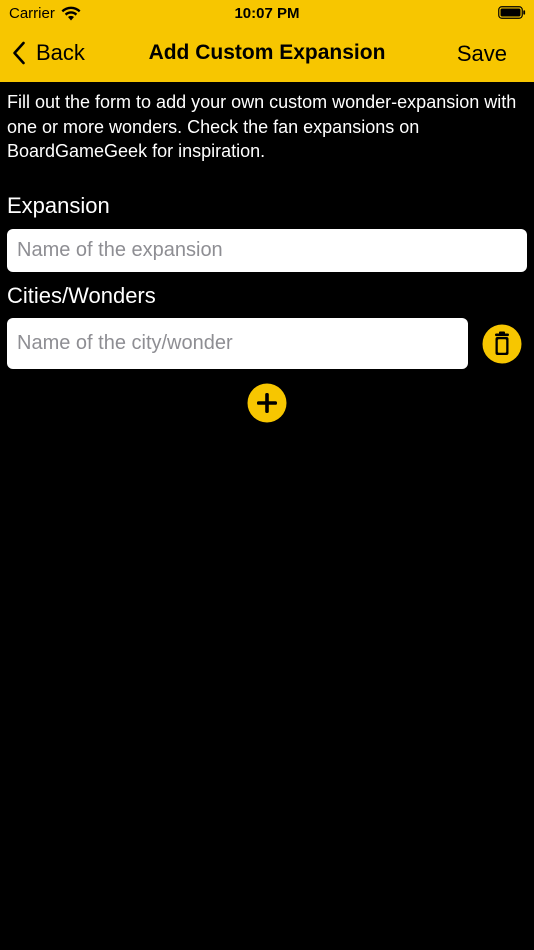 This screenshot has height=950, width=534. What do you see at coordinates (81, 295) in the screenshot?
I see `wonders-label: Cities/Wonders` at bounding box center [81, 295].